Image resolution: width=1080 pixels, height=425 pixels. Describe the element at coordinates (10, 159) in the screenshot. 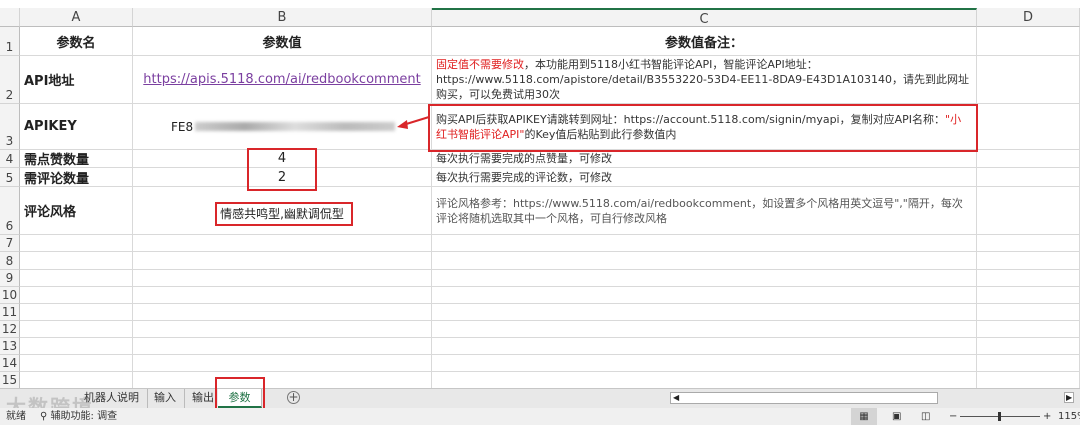

I see `row-header: 4` at that location.